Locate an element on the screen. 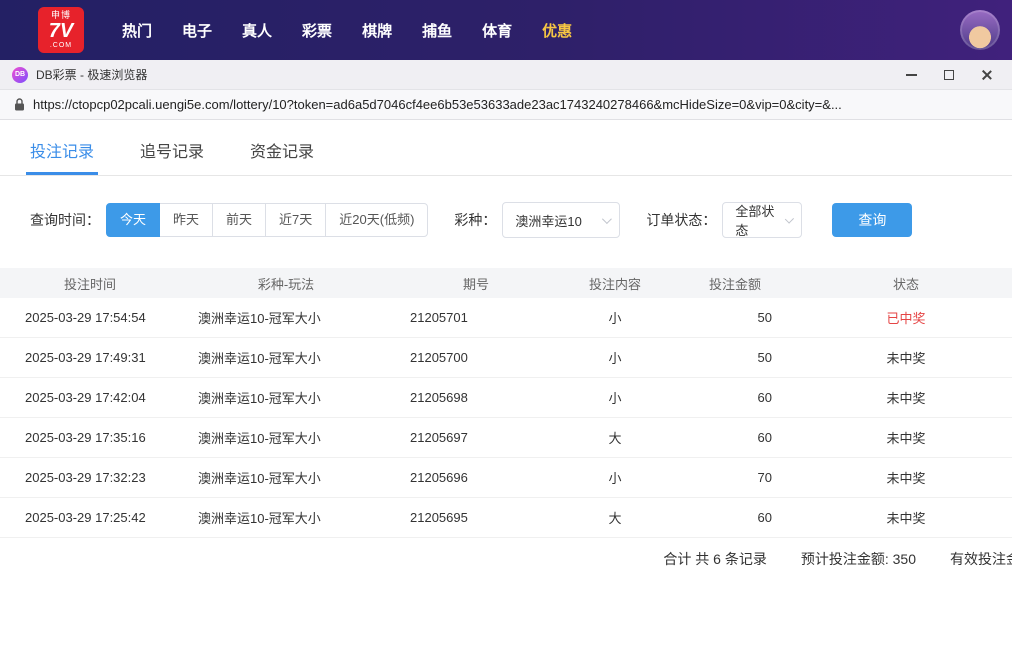 This screenshot has height=652, width=1012. brand-logo-main: 7V is located at coordinates (61, 31).